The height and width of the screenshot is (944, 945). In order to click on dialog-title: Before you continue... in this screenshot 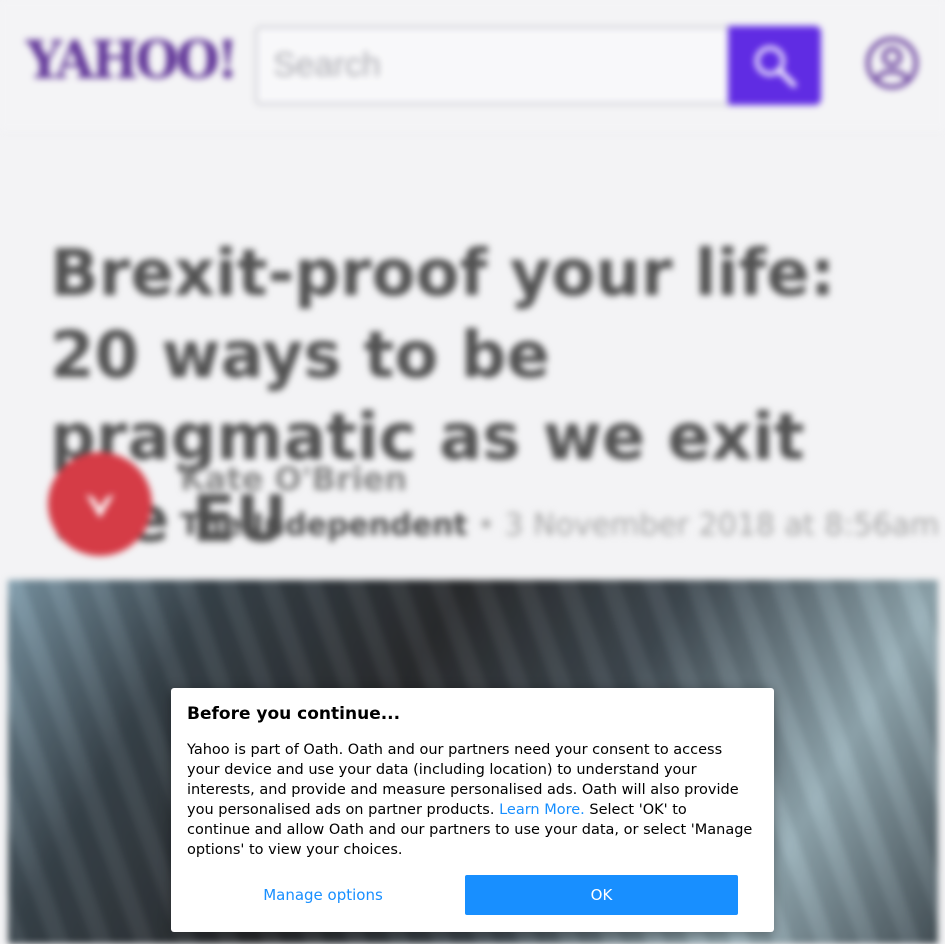, I will do `click(294, 714)`.